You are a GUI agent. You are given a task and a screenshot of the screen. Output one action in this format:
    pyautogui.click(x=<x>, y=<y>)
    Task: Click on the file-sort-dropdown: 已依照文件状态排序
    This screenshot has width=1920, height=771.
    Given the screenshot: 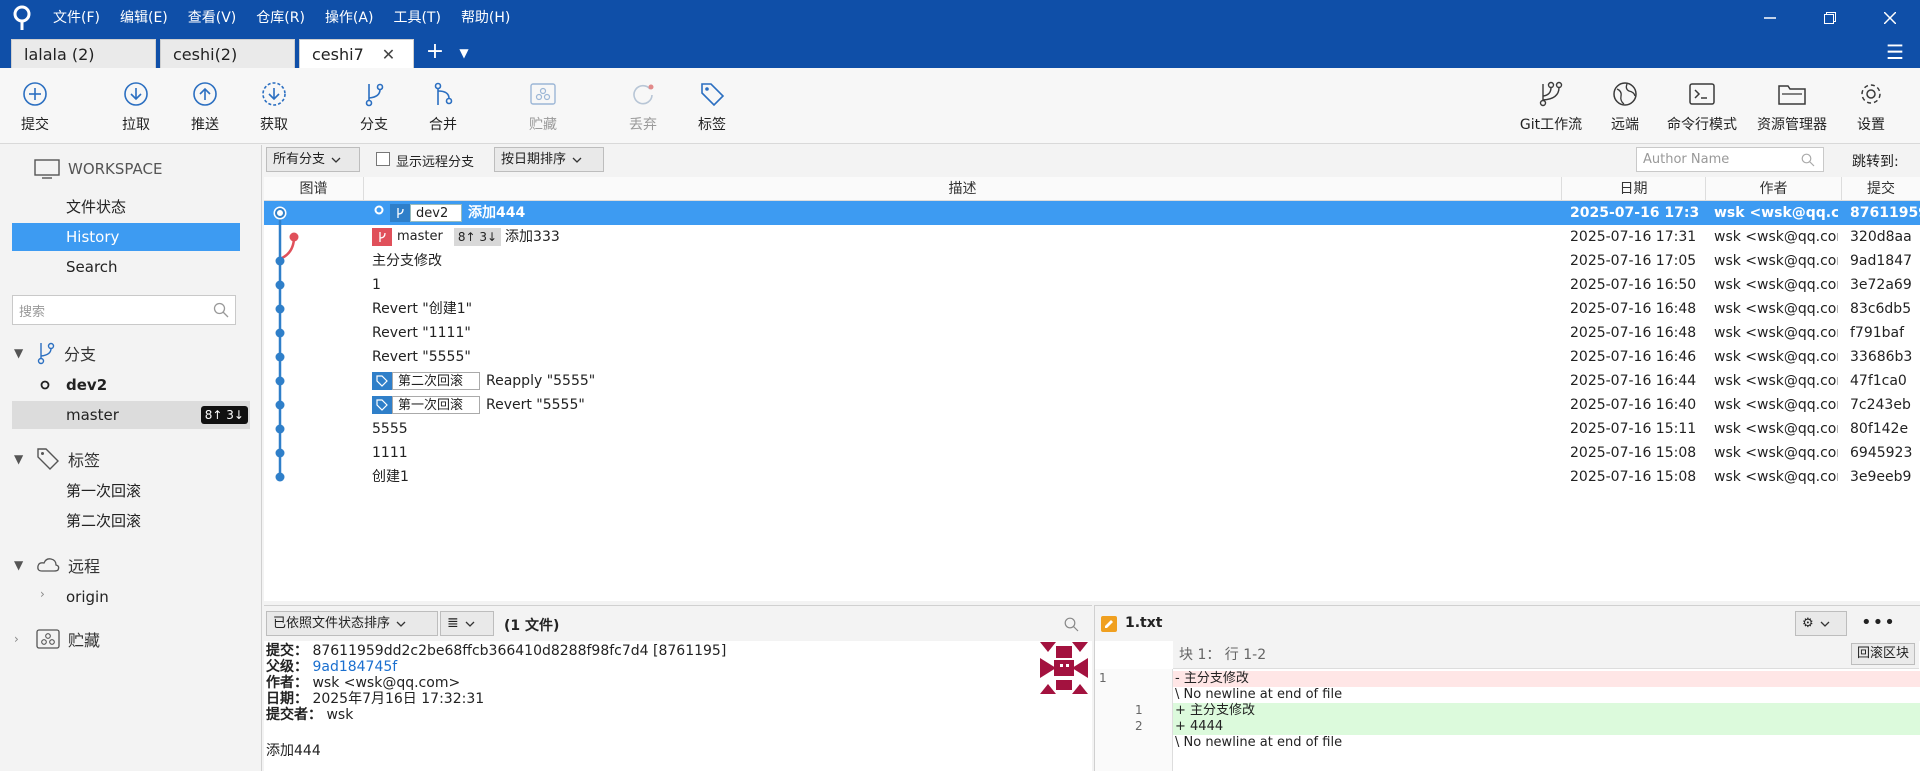 What is the action you would take?
    pyautogui.click(x=352, y=623)
    